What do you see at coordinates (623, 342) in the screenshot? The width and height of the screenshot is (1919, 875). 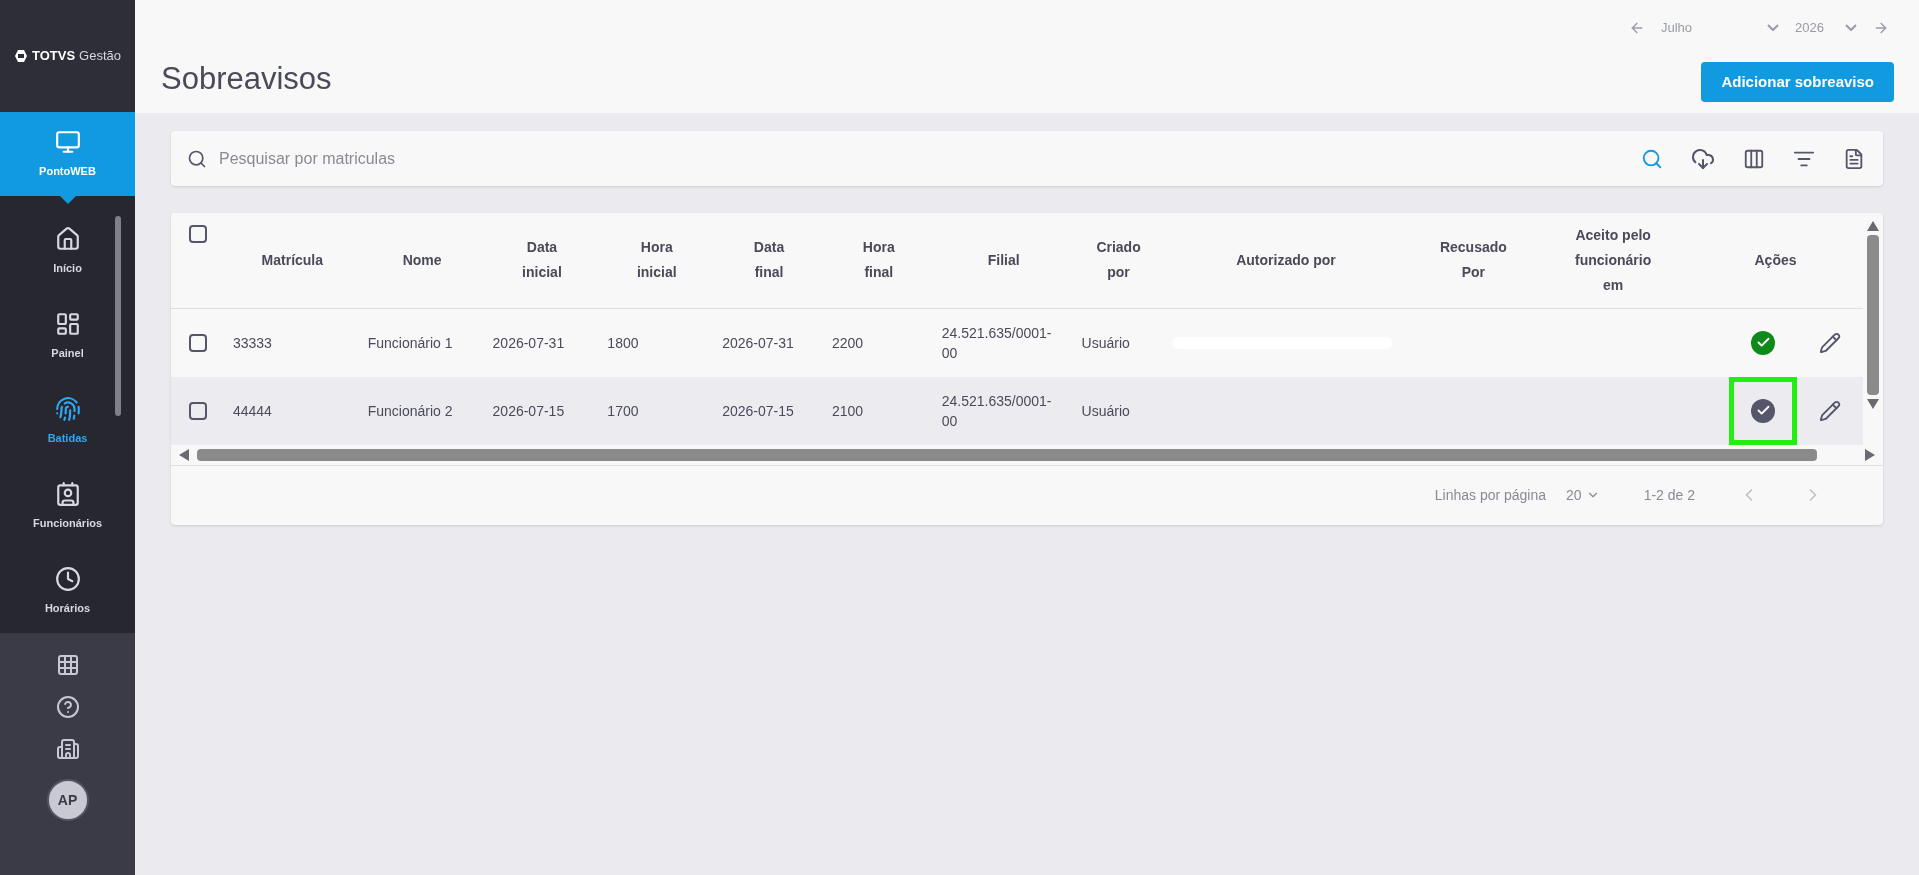 I see `table-cell: 1800` at bounding box center [623, 342].